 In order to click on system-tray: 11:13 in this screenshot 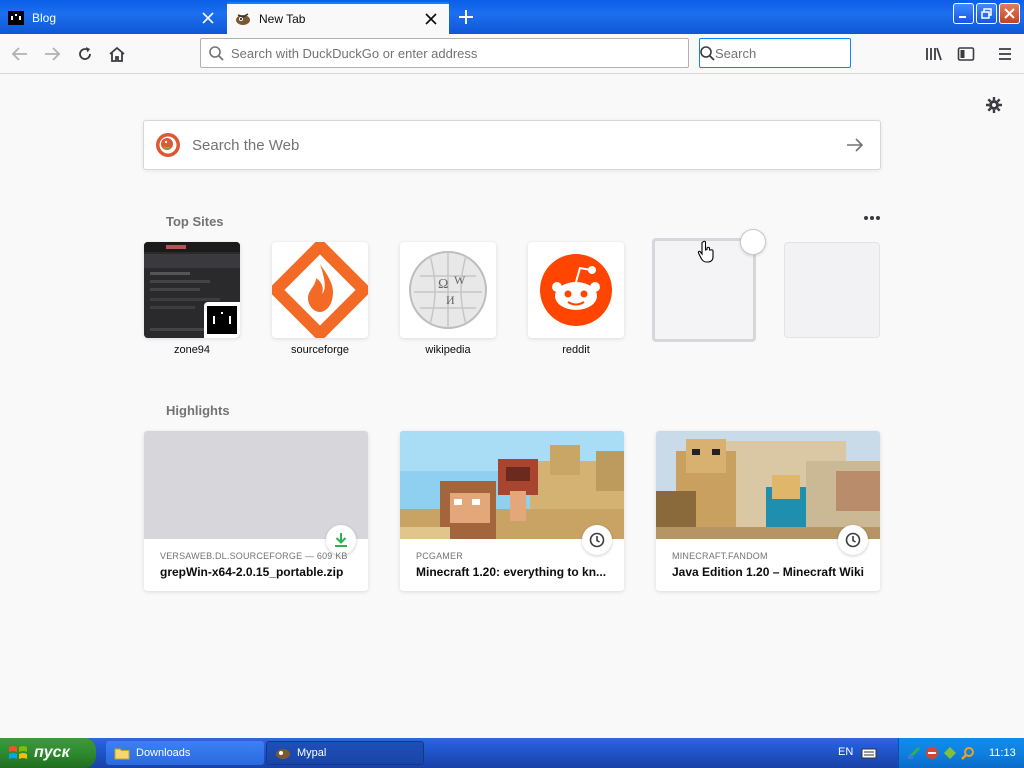, I will do `click(961, 753)`.